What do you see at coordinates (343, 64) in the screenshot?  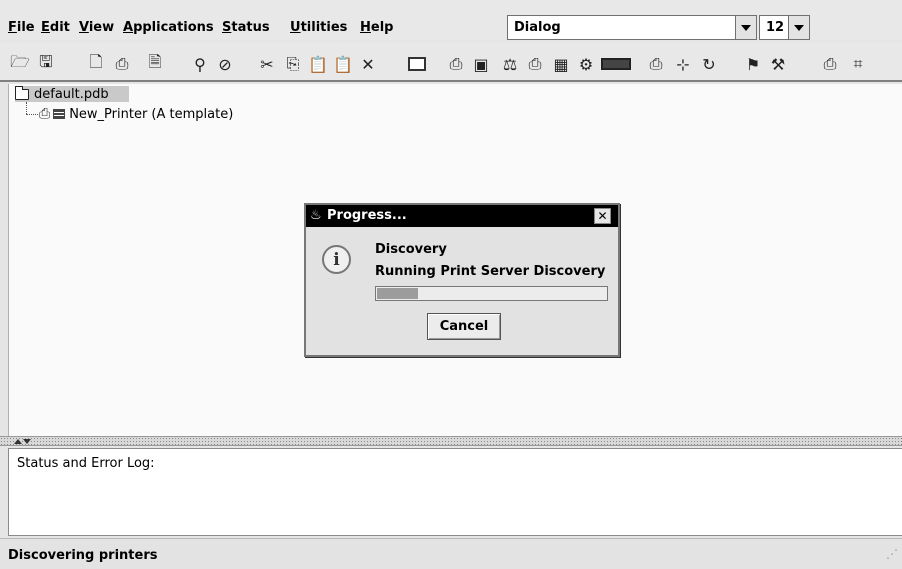 I see `paste-special-icon: 📋` at bounding box center [343, 64].